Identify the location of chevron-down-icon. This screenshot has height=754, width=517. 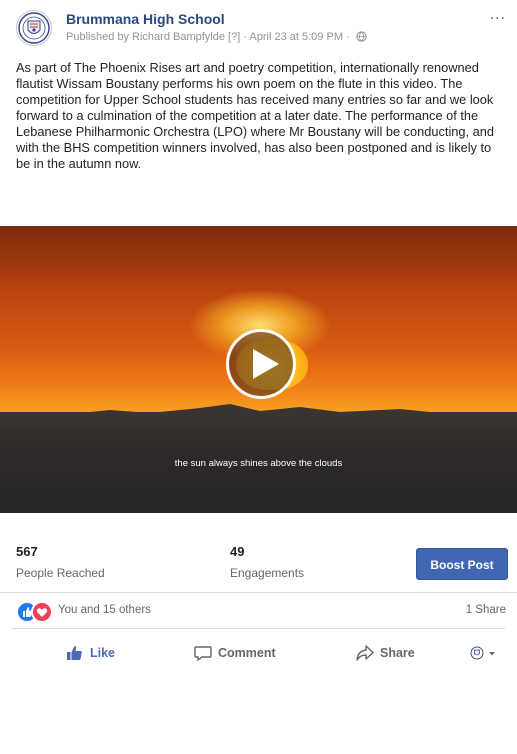
(492, 654).